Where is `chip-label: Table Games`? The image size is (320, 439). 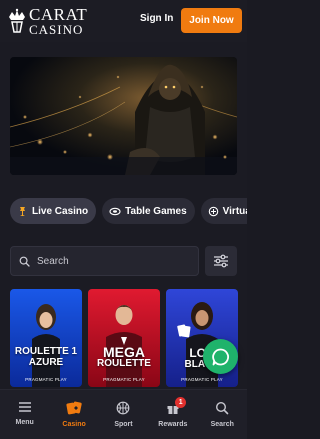 chip-label: Table Games is located at coordinates (156, 211).